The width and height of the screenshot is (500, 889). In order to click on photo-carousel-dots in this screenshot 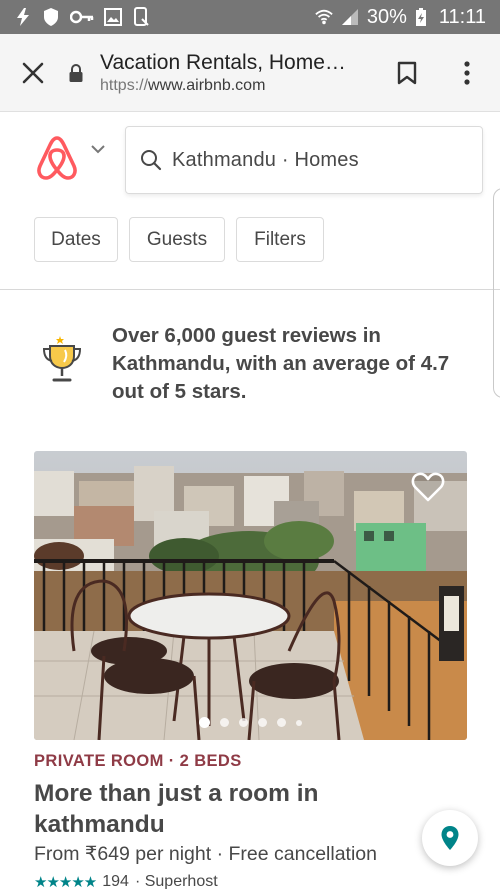, I will do `click(250, 722)`.